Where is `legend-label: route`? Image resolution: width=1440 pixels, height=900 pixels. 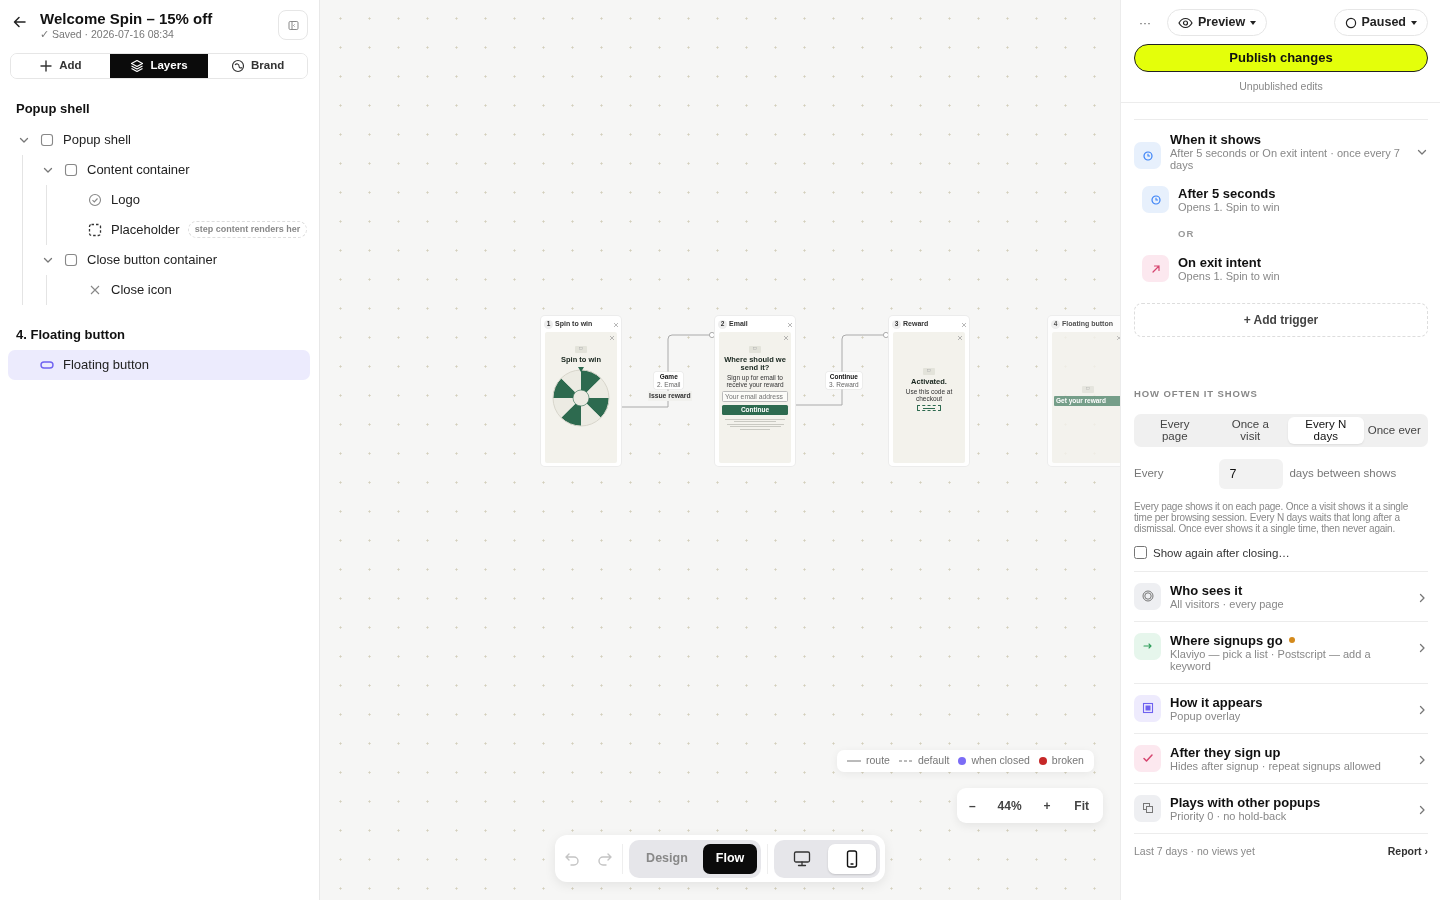
legend-label: route is located at coordinates (878, 761).